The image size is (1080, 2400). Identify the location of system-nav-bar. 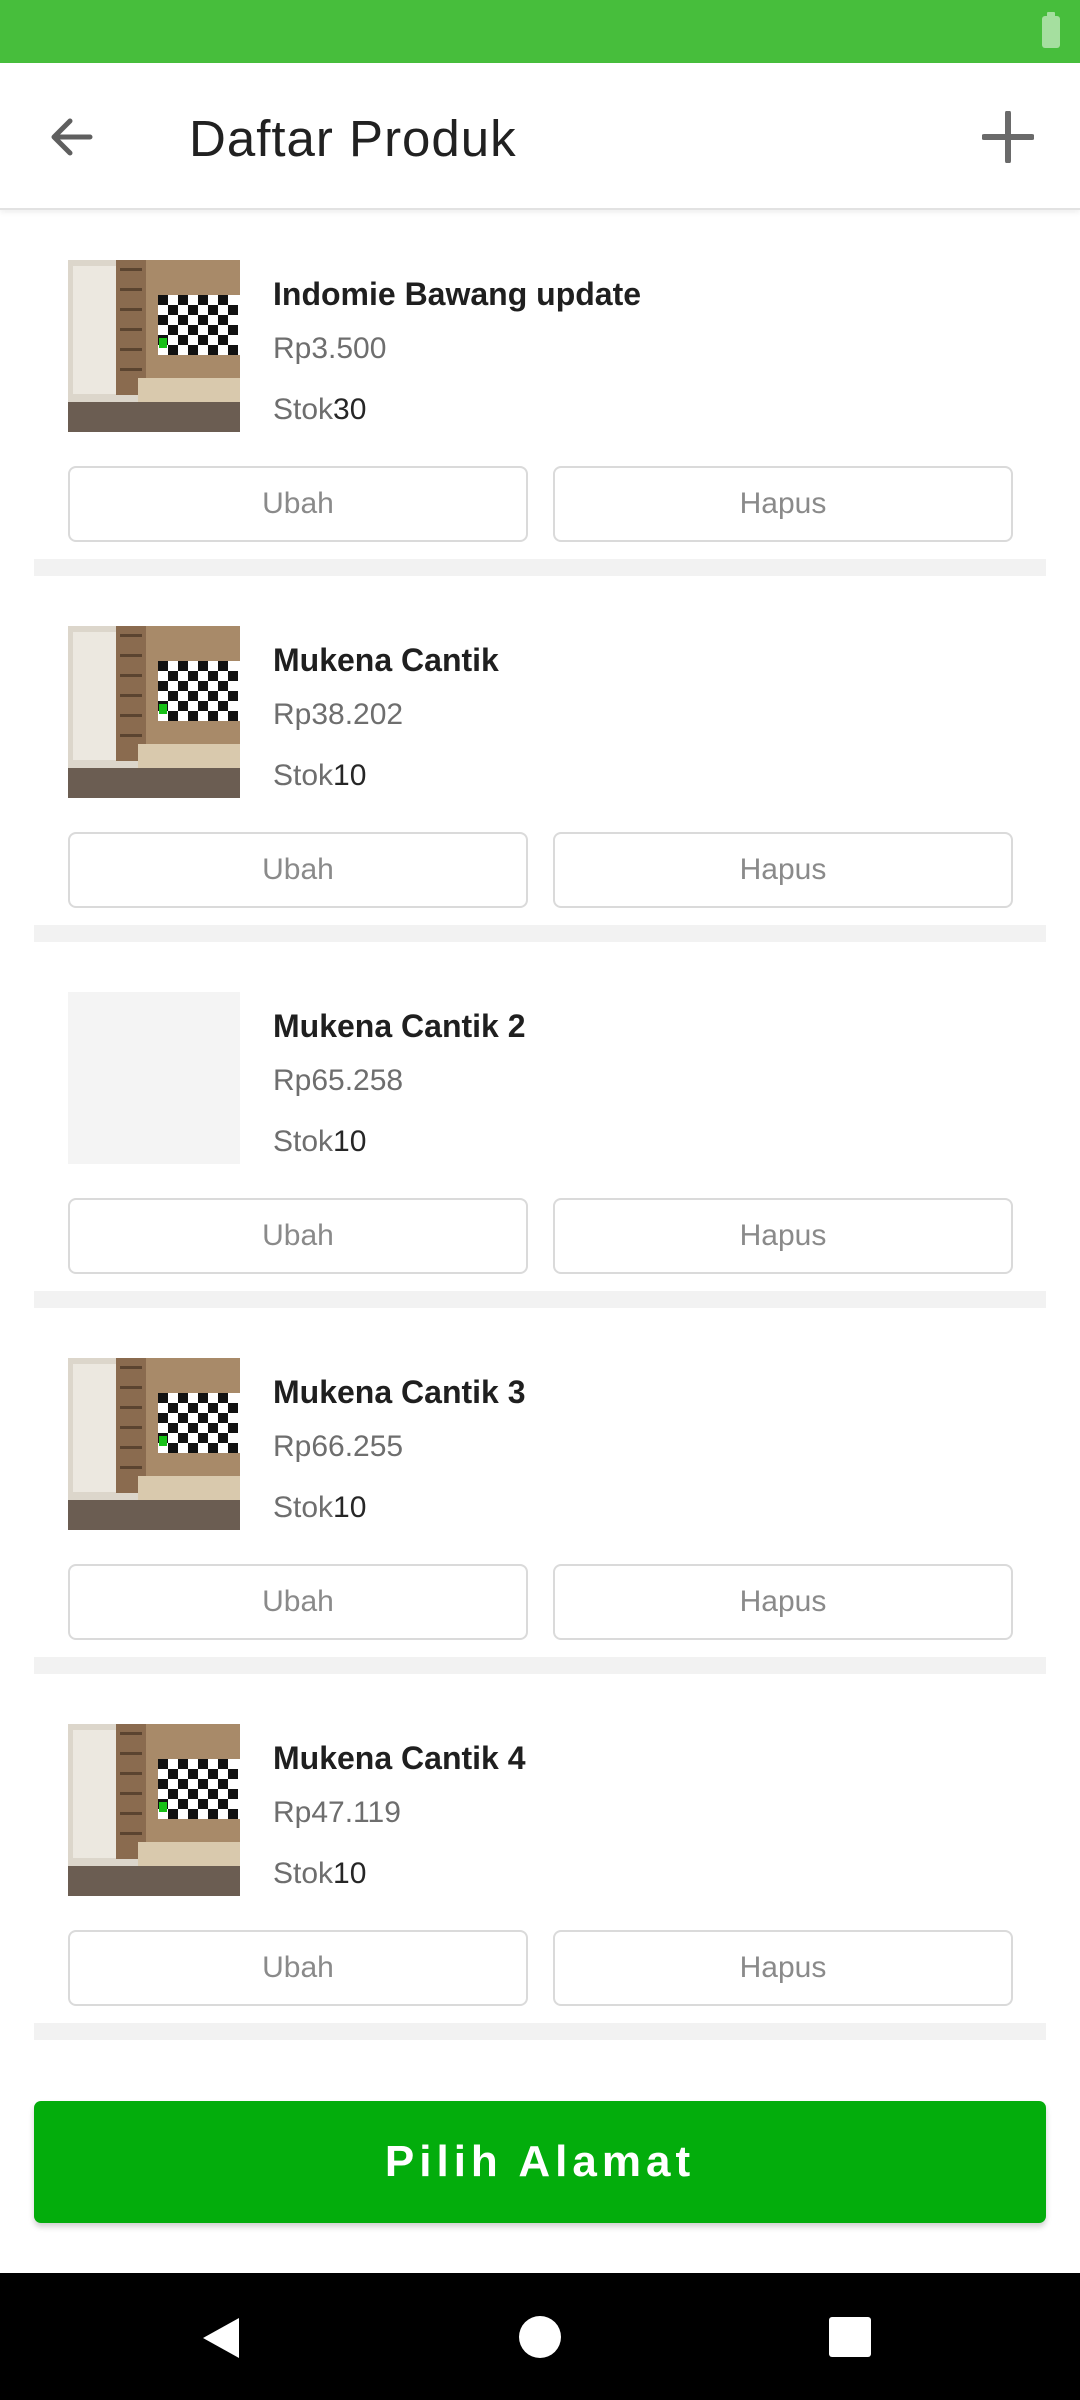
(540, 2336).